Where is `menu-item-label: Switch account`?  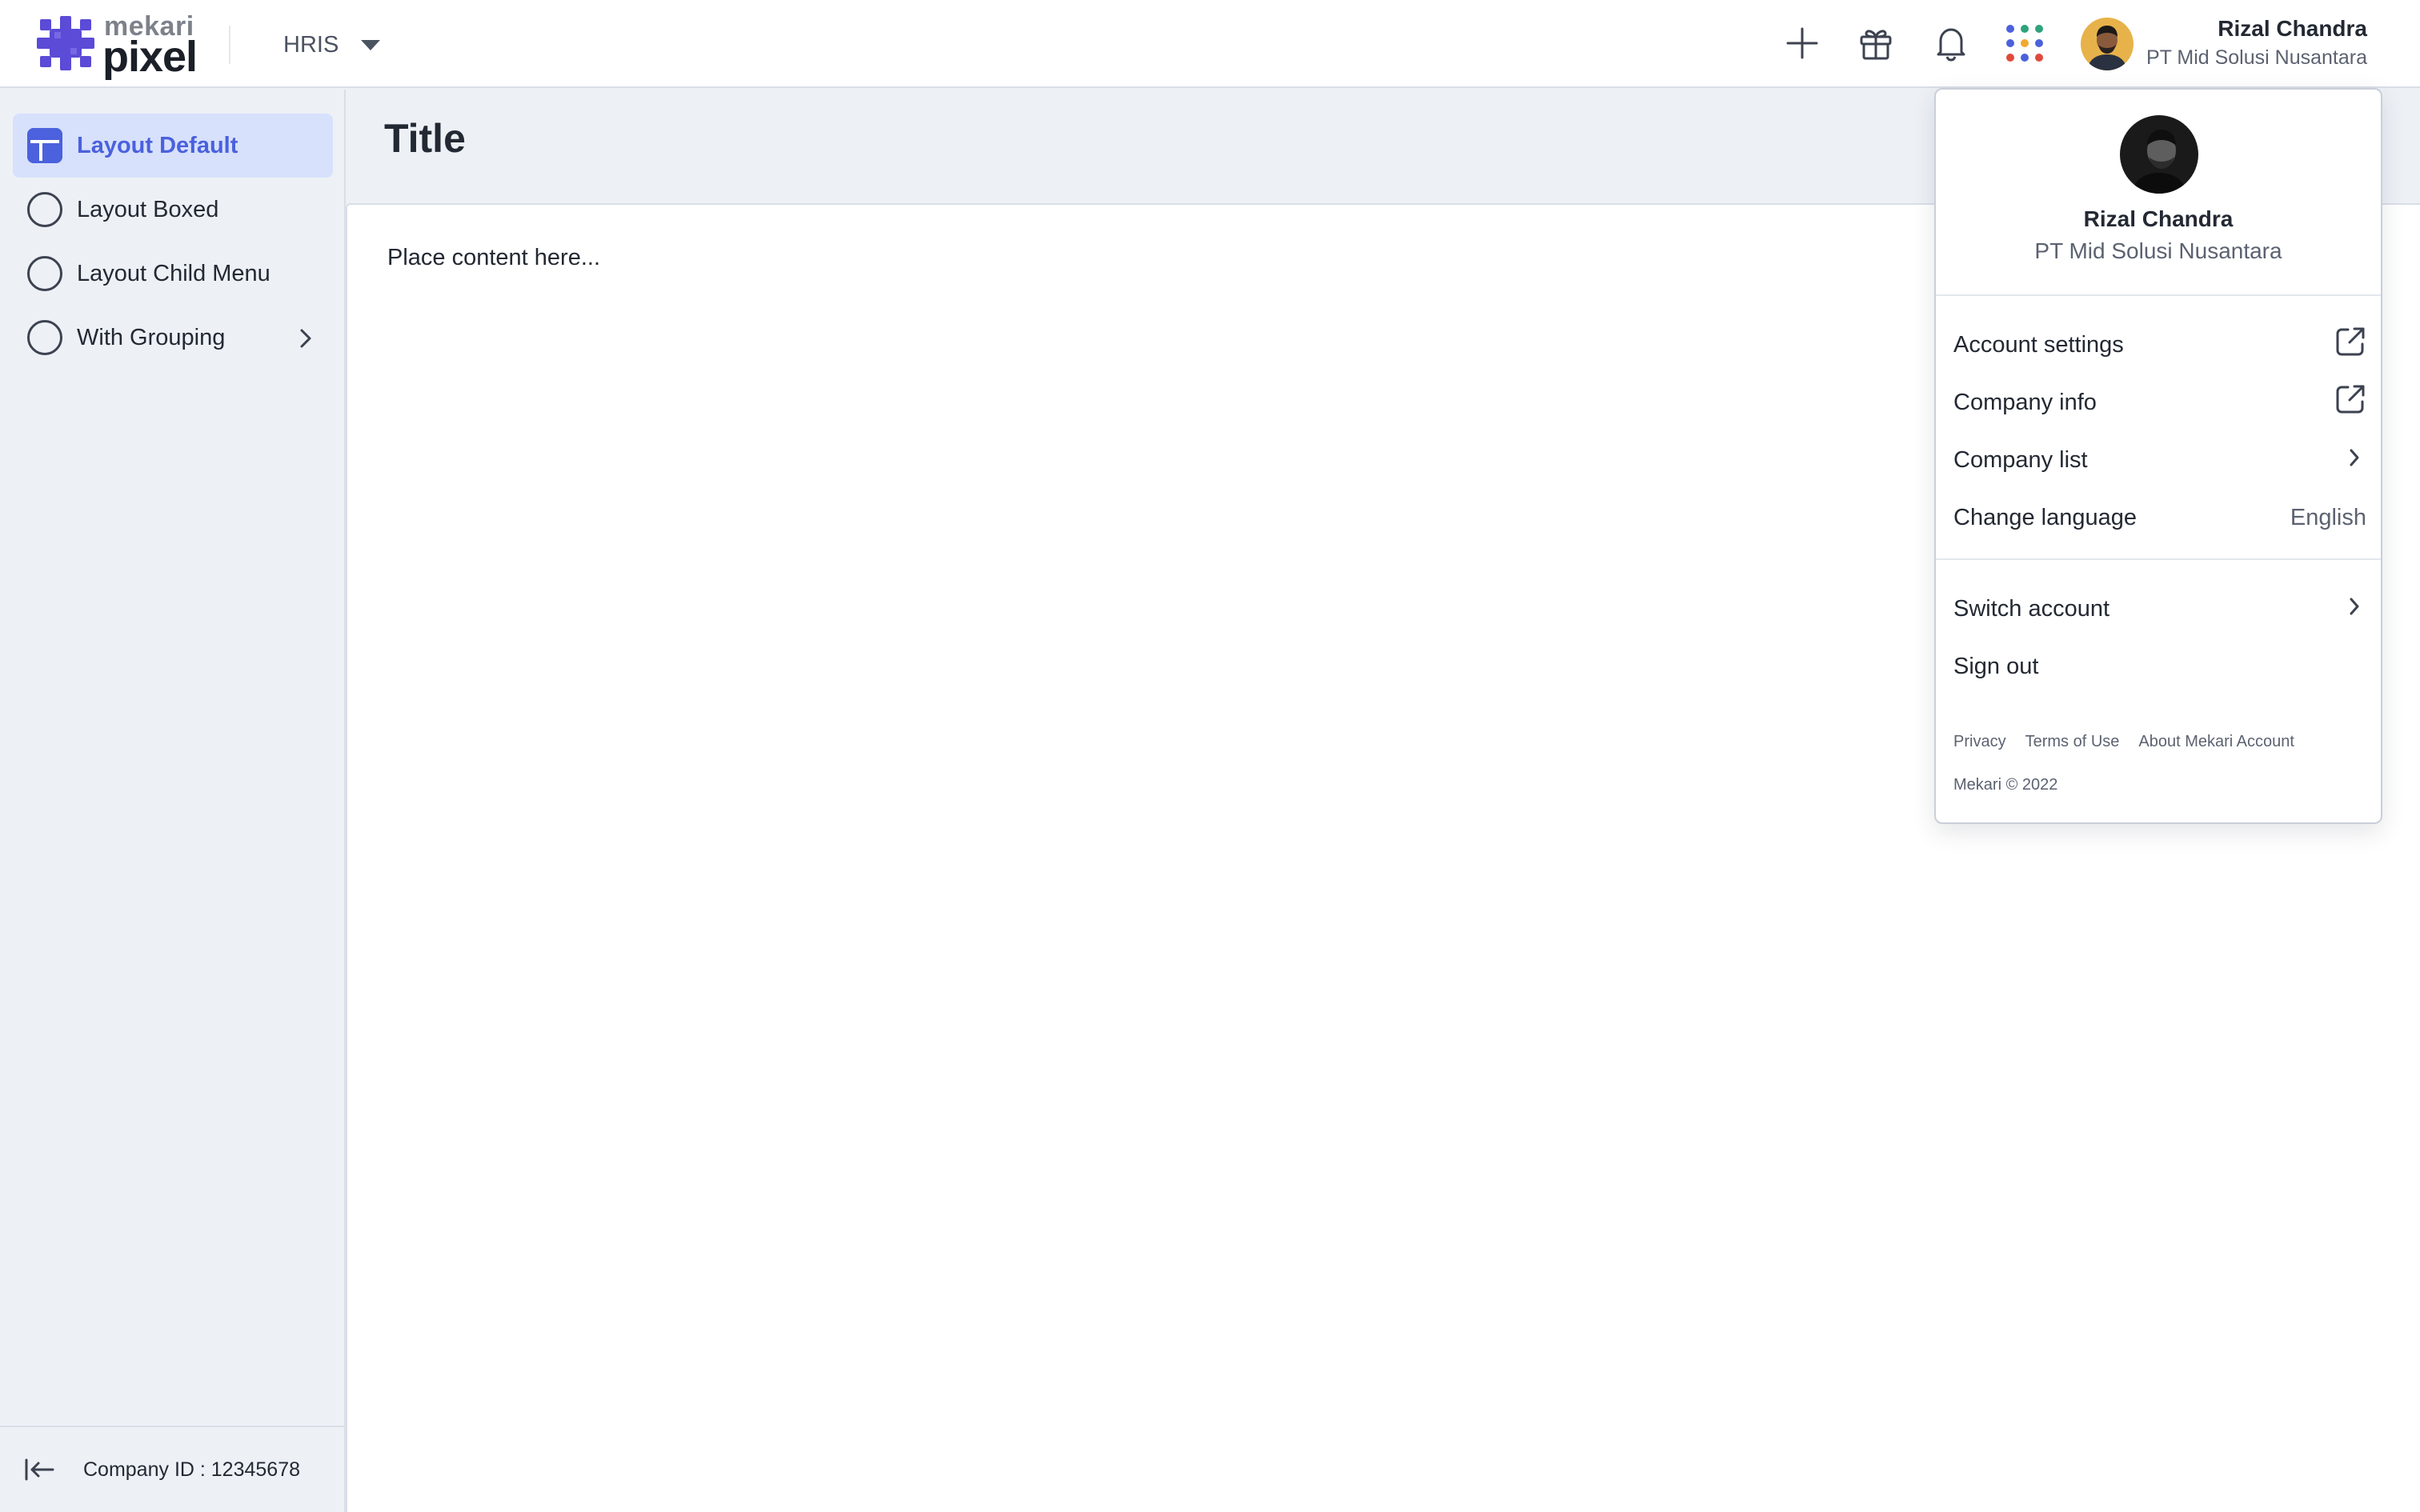 menu-item-label: Switch account is located at coordinates (2031, 608).